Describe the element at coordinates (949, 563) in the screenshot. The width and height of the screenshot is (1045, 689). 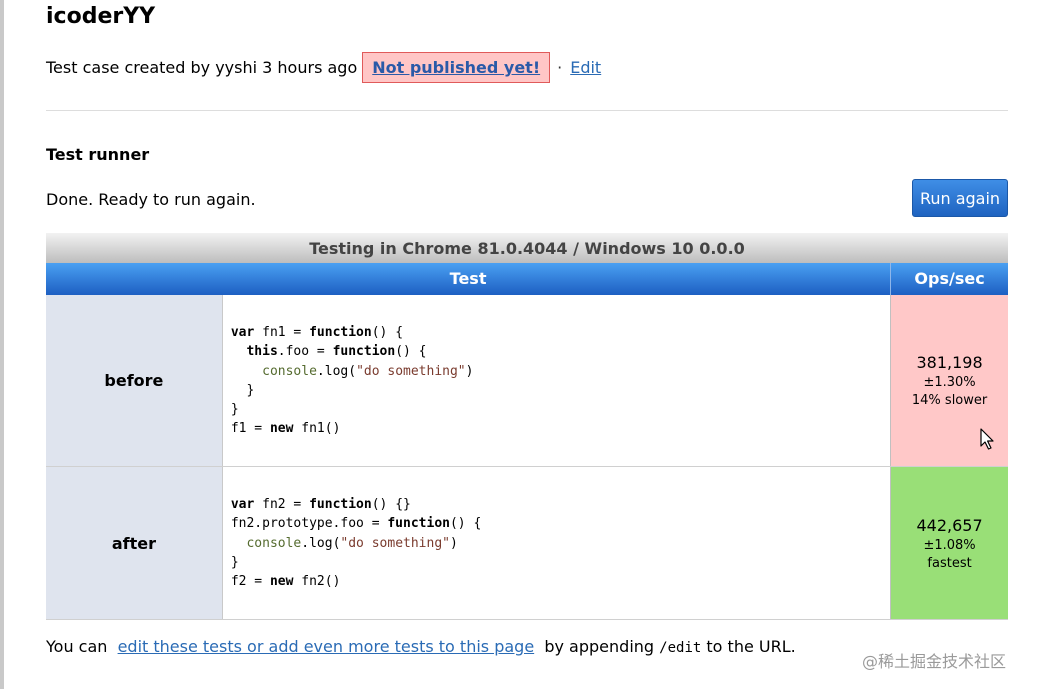
I see `ops-note: fastest` at that location.